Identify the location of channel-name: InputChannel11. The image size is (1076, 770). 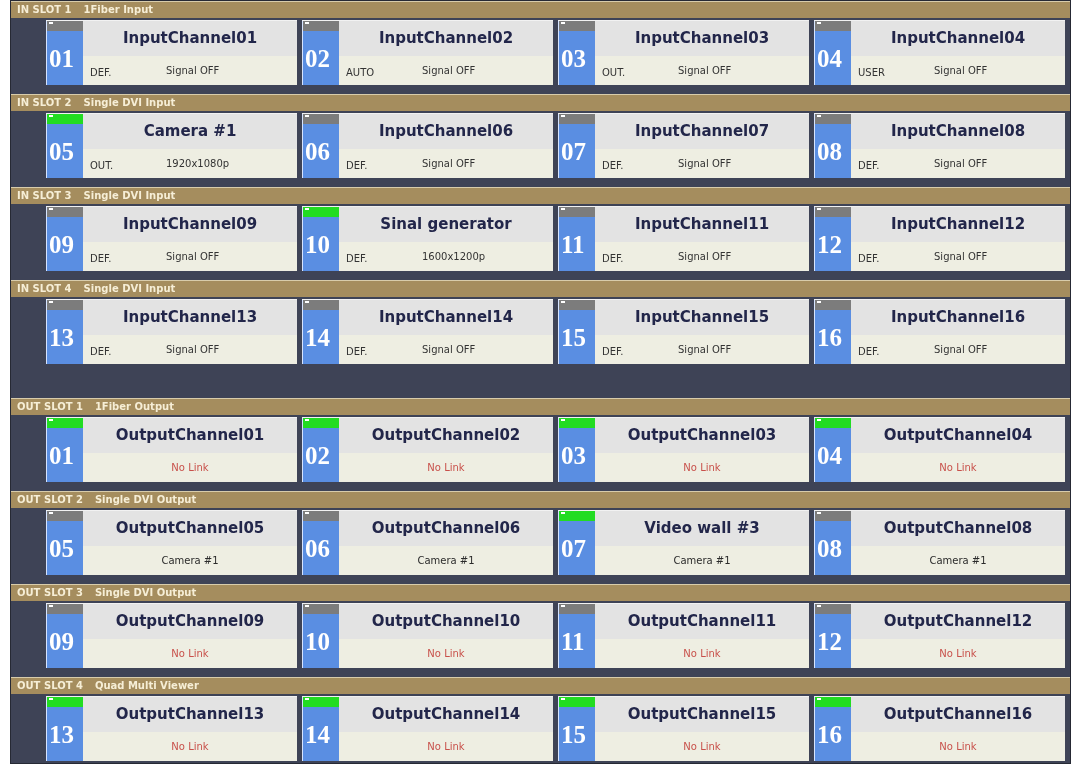
(702, 224).